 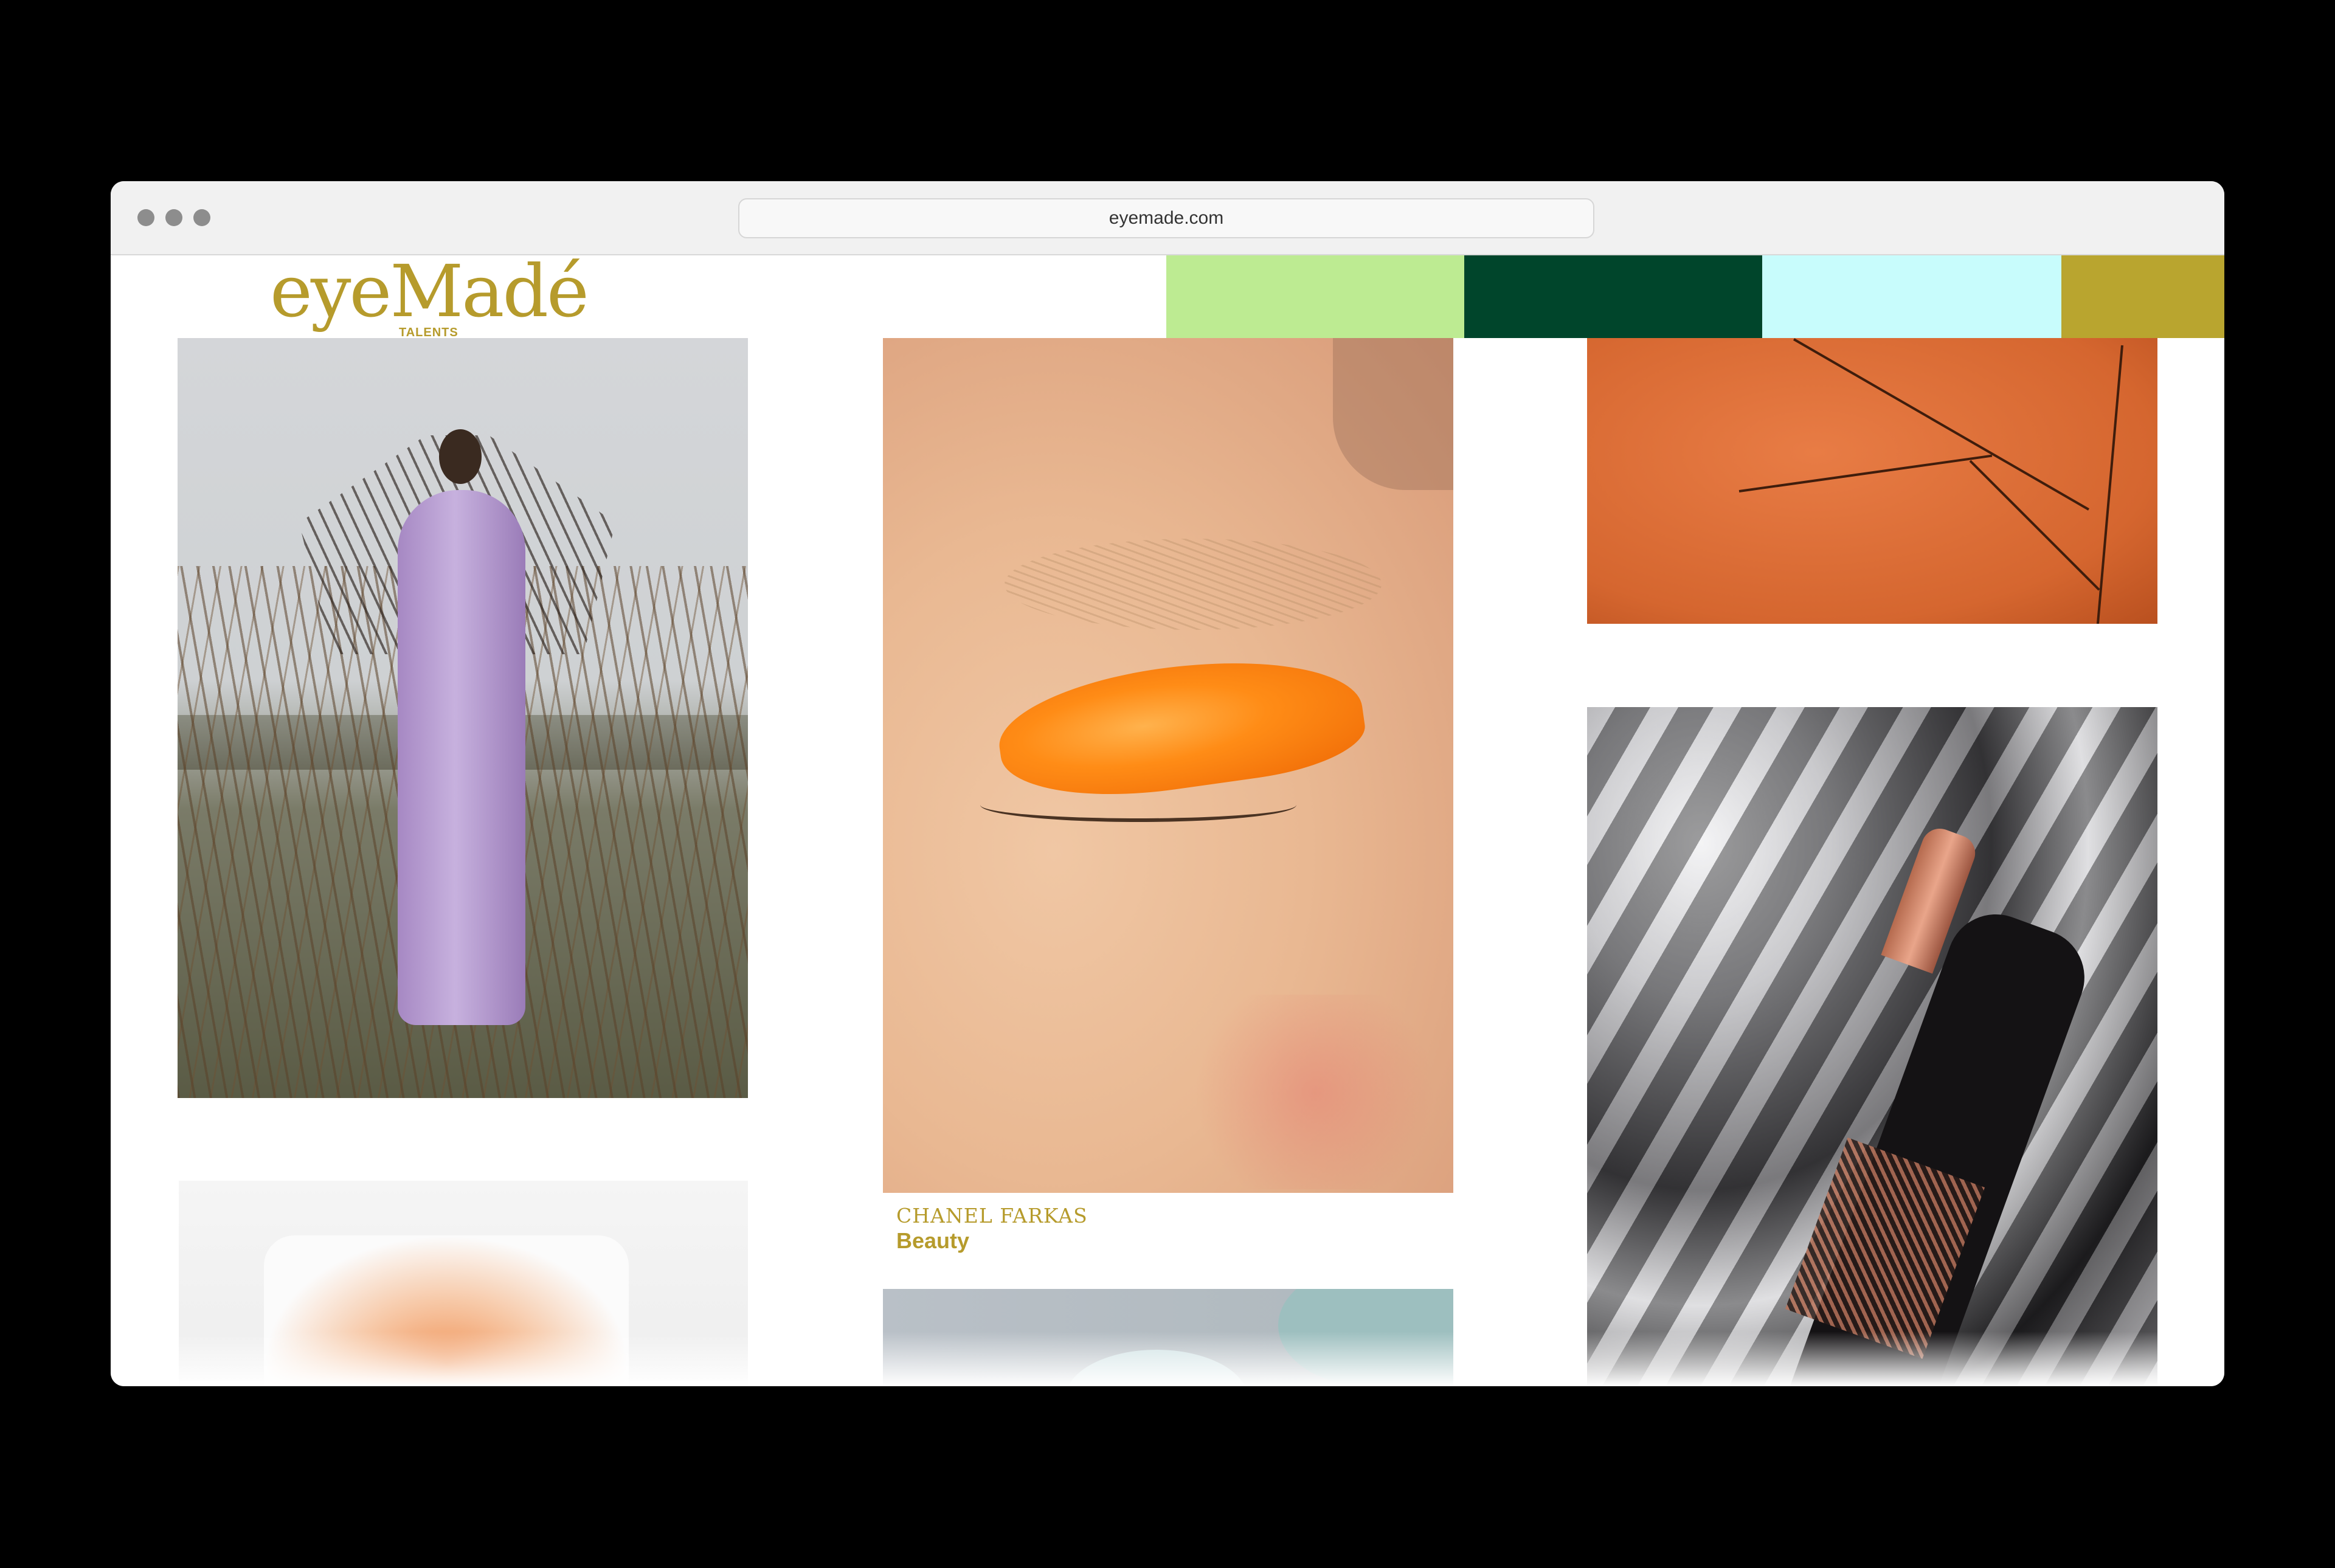 I want to click on lilac-dress, so click(x=461, y=757).